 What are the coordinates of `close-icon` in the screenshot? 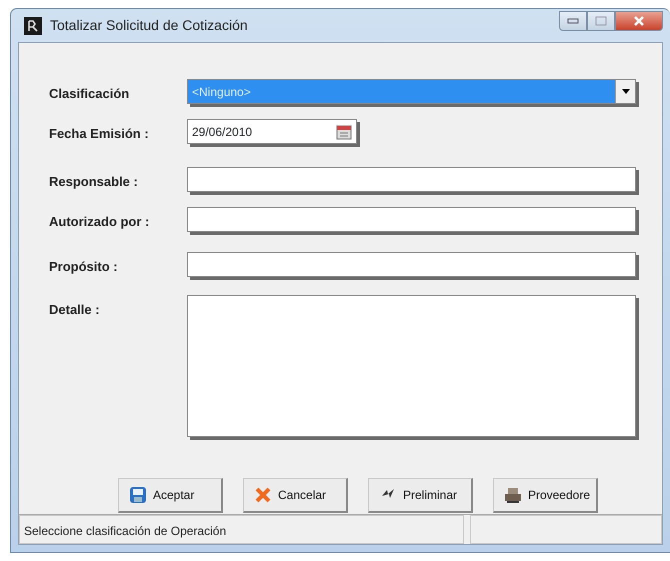 It's located at (639, 20).